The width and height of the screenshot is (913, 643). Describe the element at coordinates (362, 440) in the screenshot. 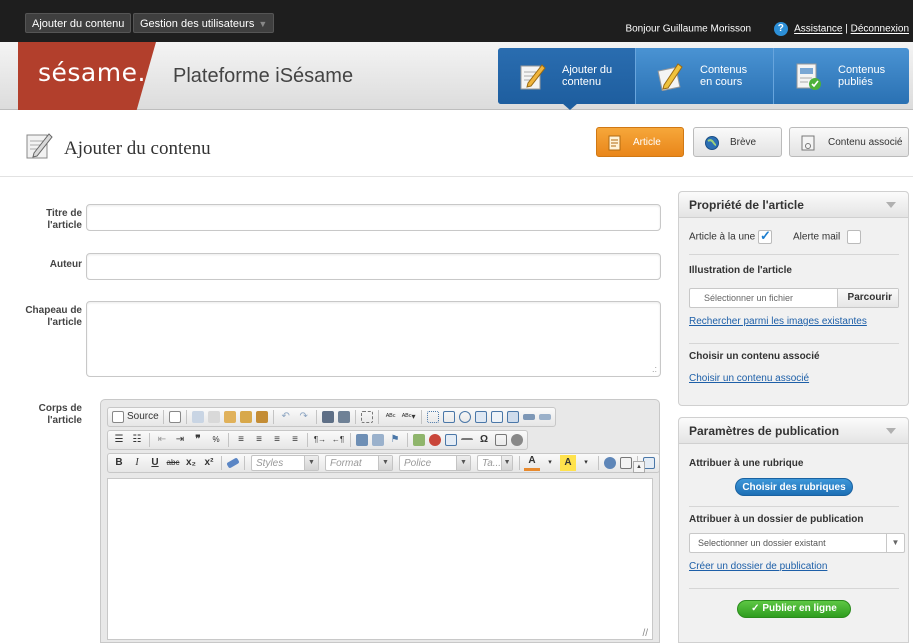

I see `link-icon` at that location.